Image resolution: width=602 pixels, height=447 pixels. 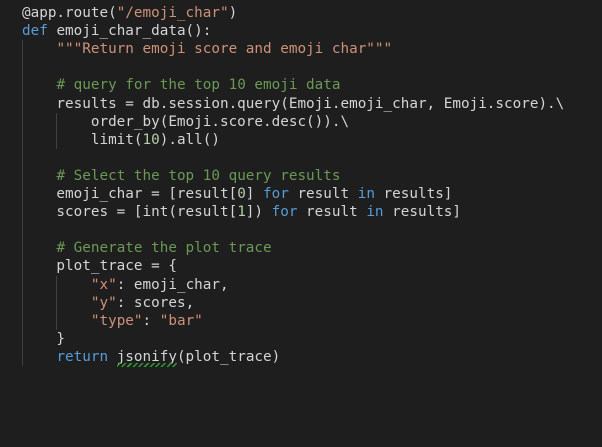 I want to click on code-token-string: """Return emoji score and emoji char""", so click(x=224, y=49).